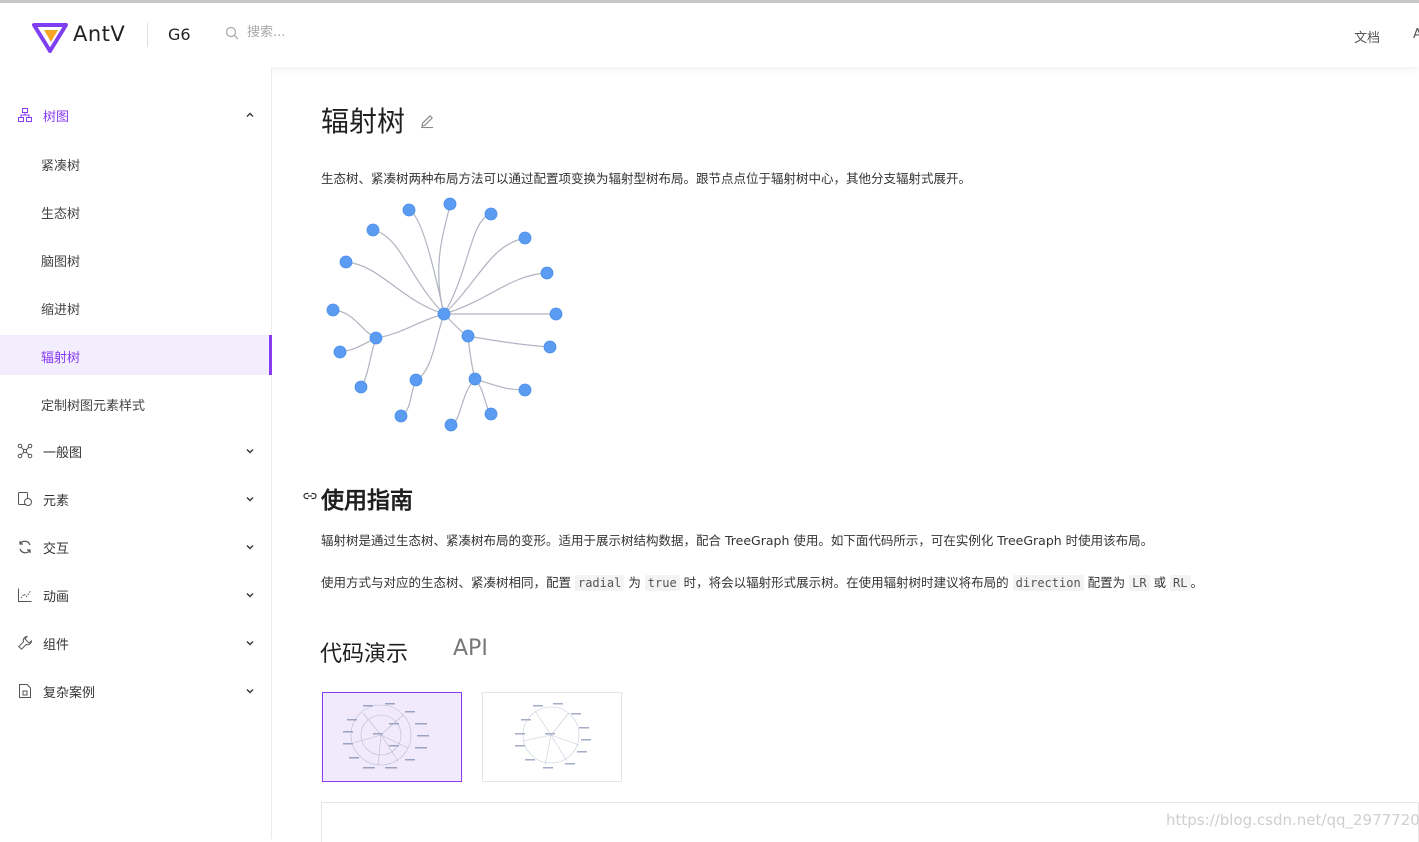 This screenshot has width=1419, height=842. Describe the element at coordinates (69, 693) in the screenshot. I see `sidebar-group-label: 复杂案例` at that location.